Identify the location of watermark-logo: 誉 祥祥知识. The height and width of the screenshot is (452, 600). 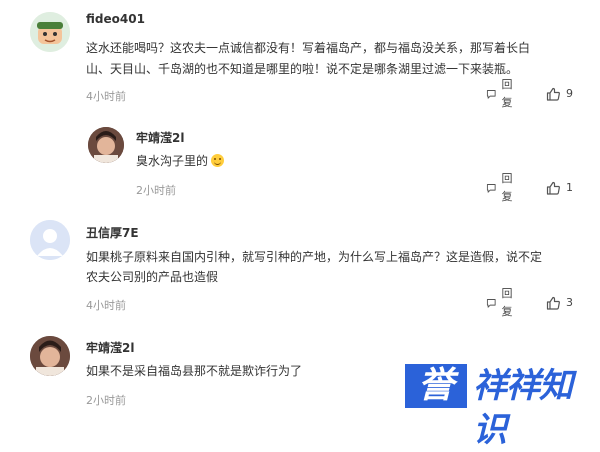
(494, 407).